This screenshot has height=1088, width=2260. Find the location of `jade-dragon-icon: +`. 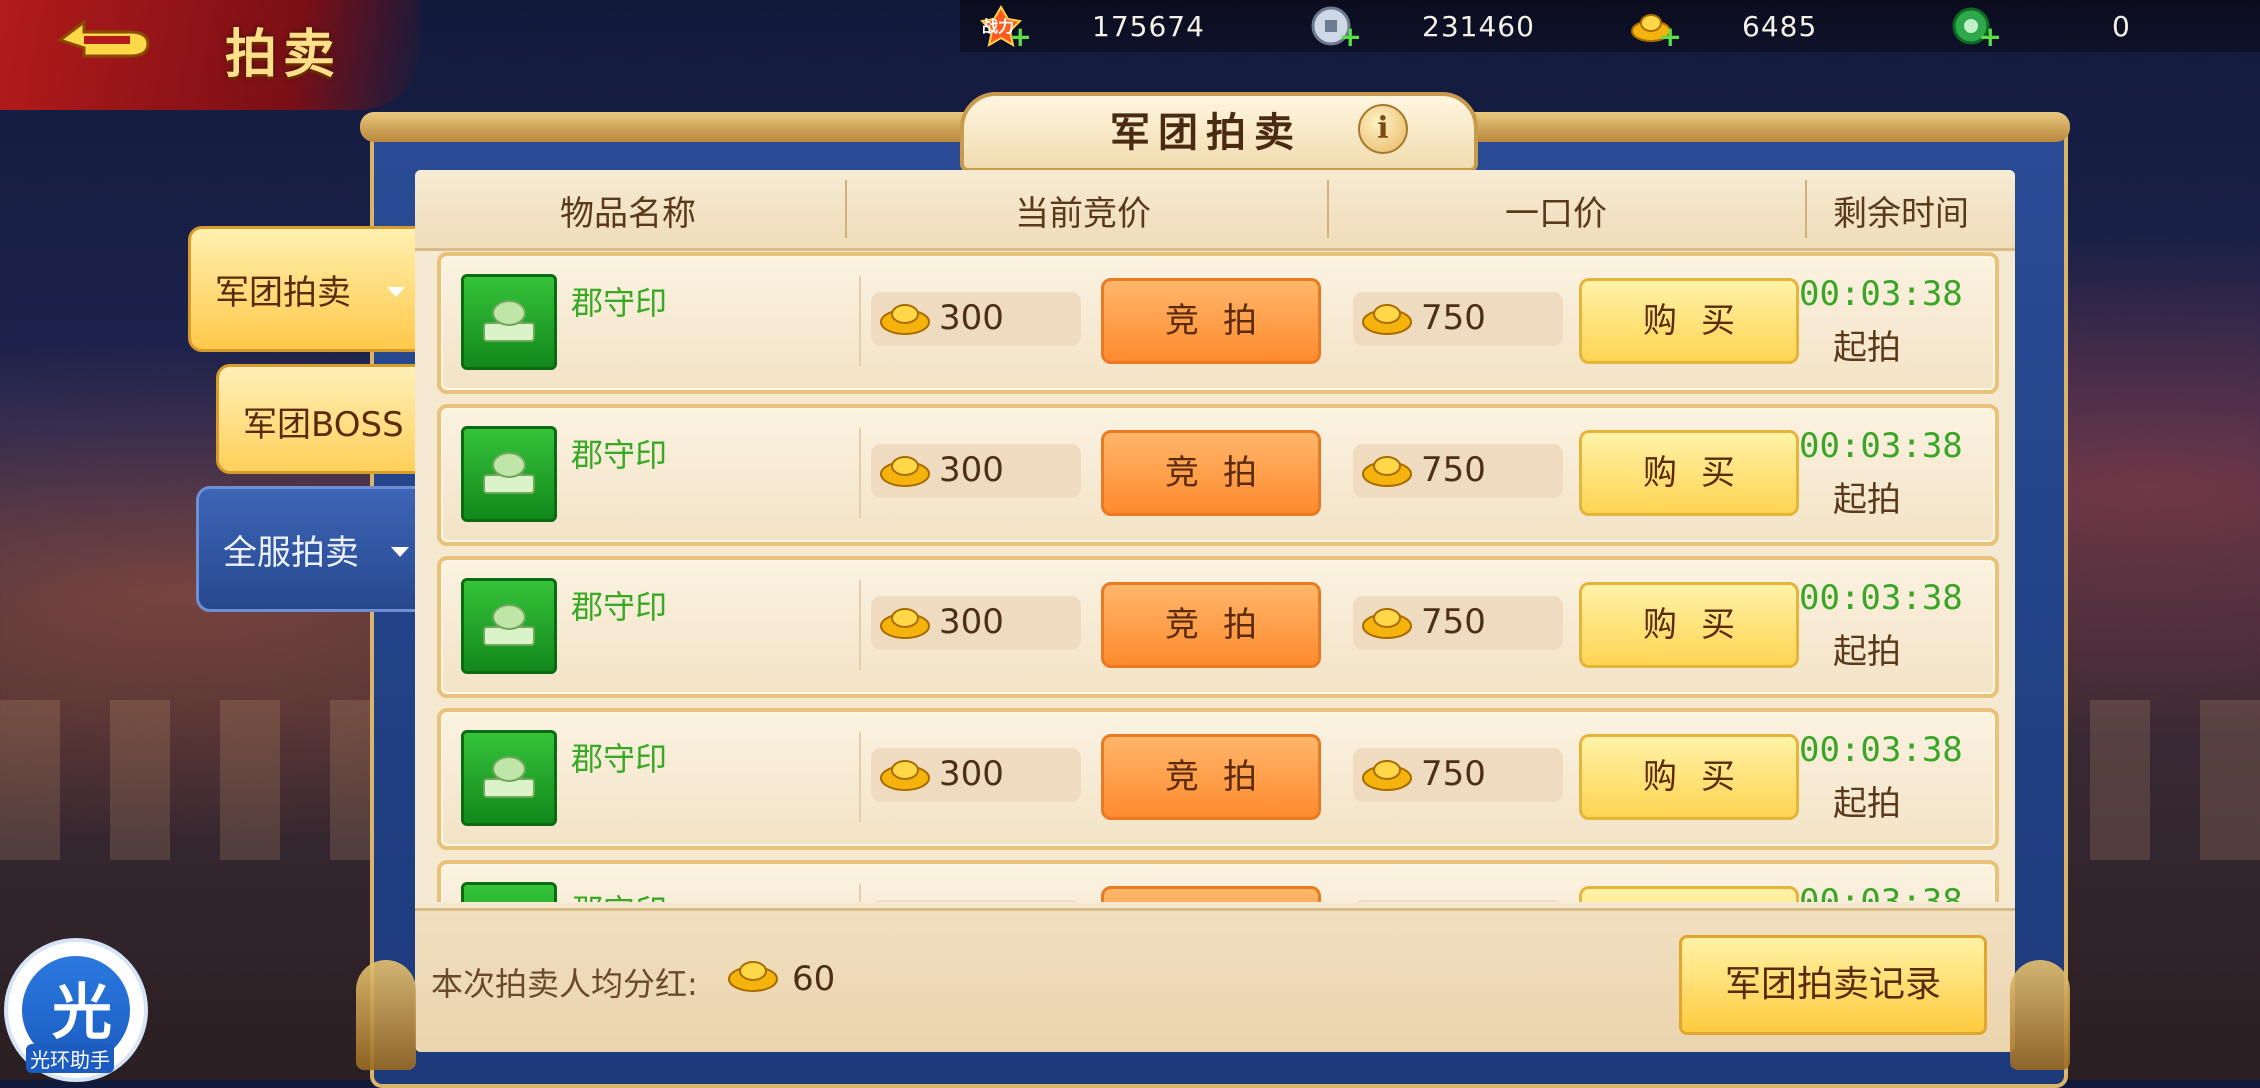

jade-dragon-icon: + is located at coordinates (1976, 28).